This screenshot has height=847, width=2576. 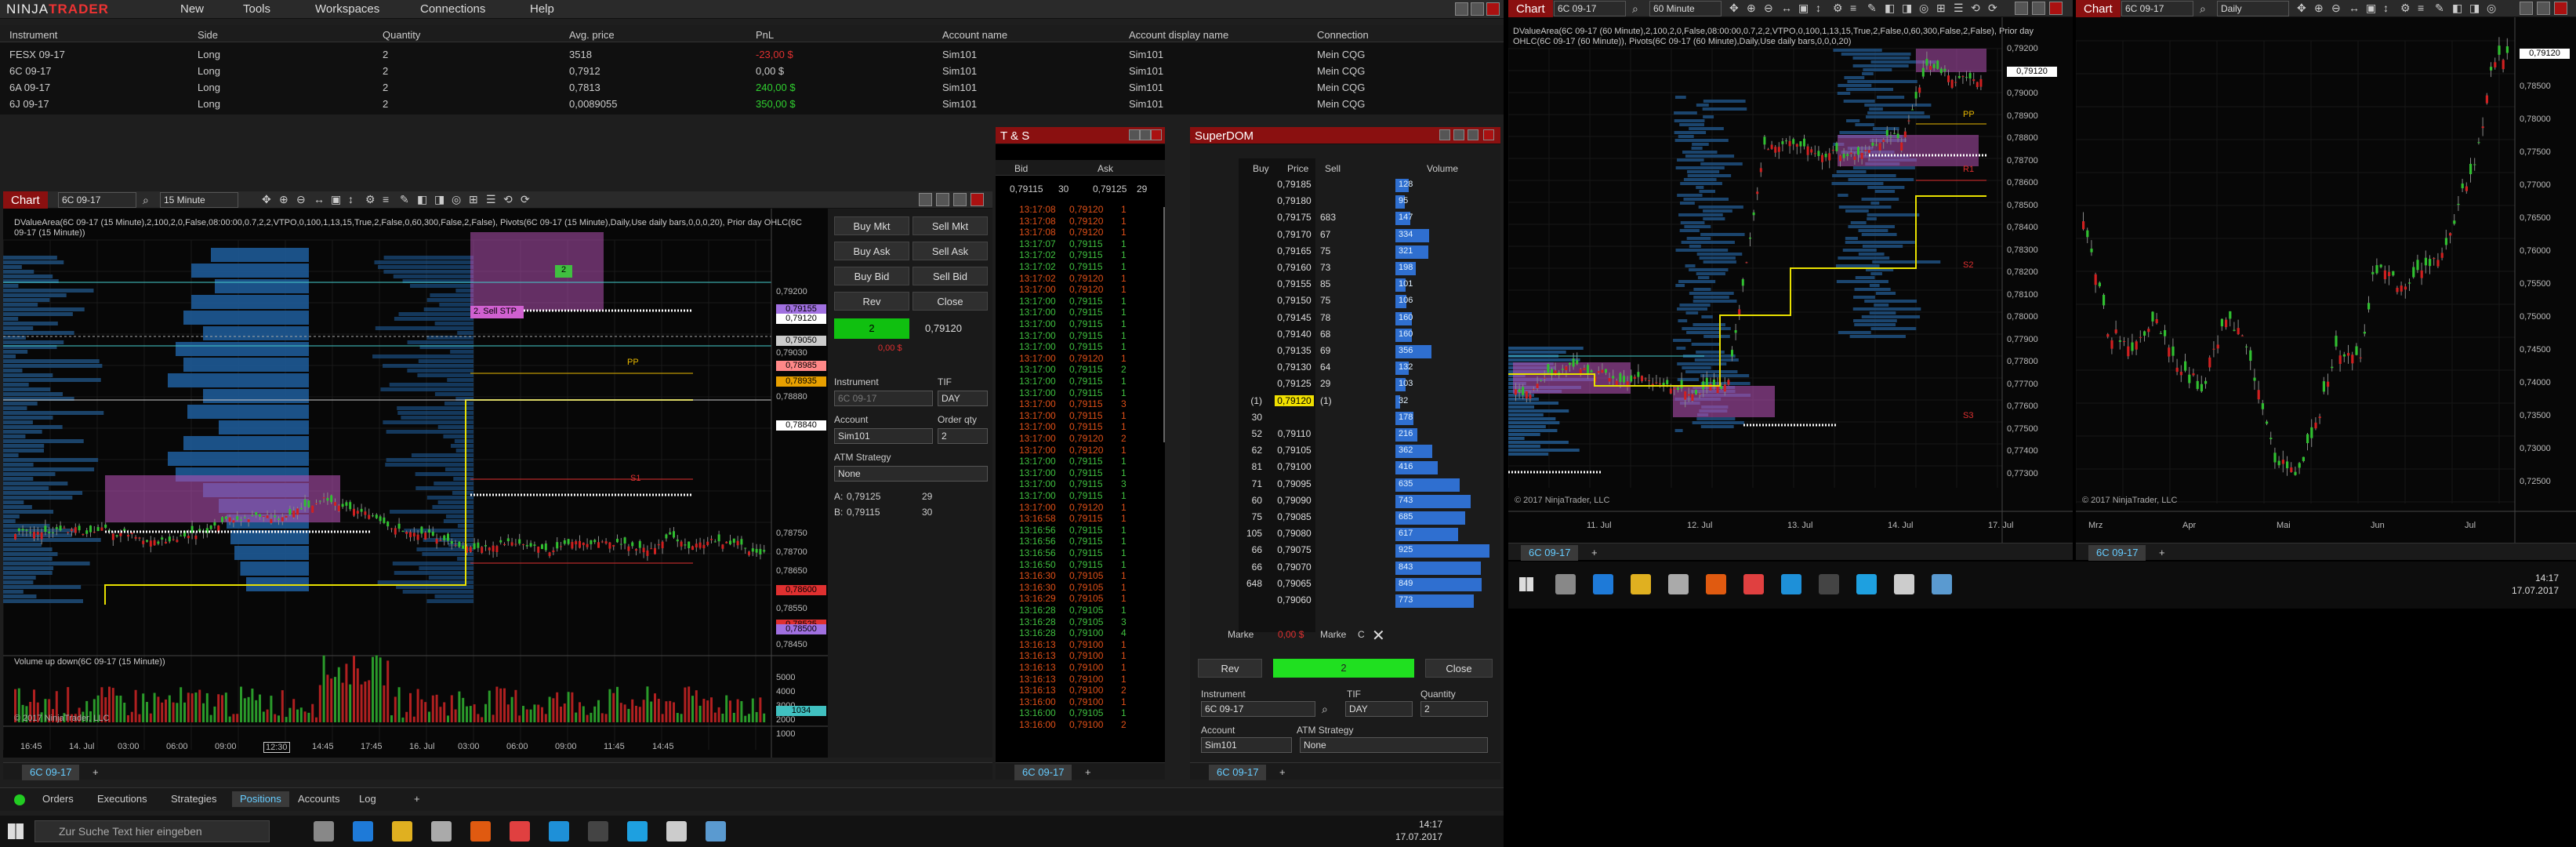 What do you see at coordinates (1890, 8) in the screenshot?
I see `chart2-tool-9-icon: ◧` at bounding box center [1890, 8].